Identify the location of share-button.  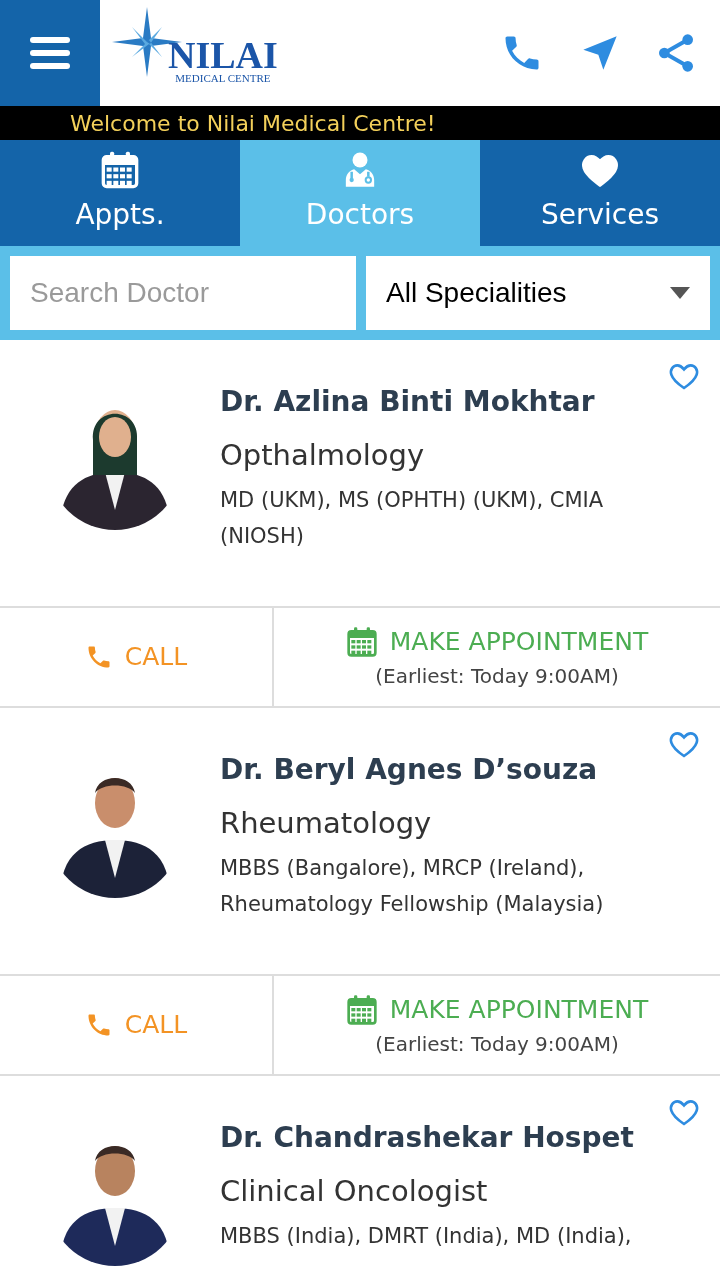
(676, 53).